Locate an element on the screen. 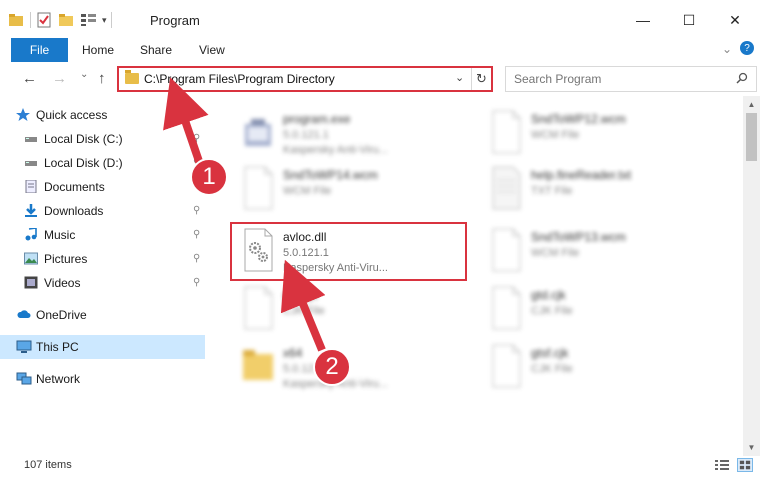 The width and height of the screenshot is (769, 494). file-item: help.fineReader.txt TXT File is located at coordinates (599, 188).